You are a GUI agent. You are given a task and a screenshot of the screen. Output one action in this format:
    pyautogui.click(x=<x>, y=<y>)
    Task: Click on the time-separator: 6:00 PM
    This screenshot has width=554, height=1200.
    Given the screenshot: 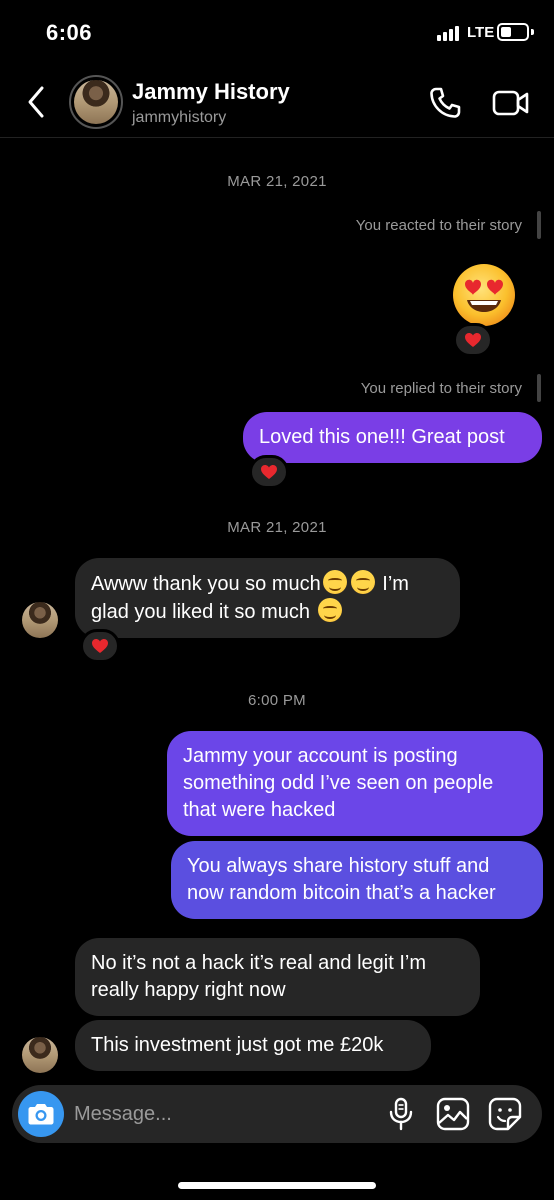 What is the action you would take?
    pyautogui.click(x=277, y=700)
    